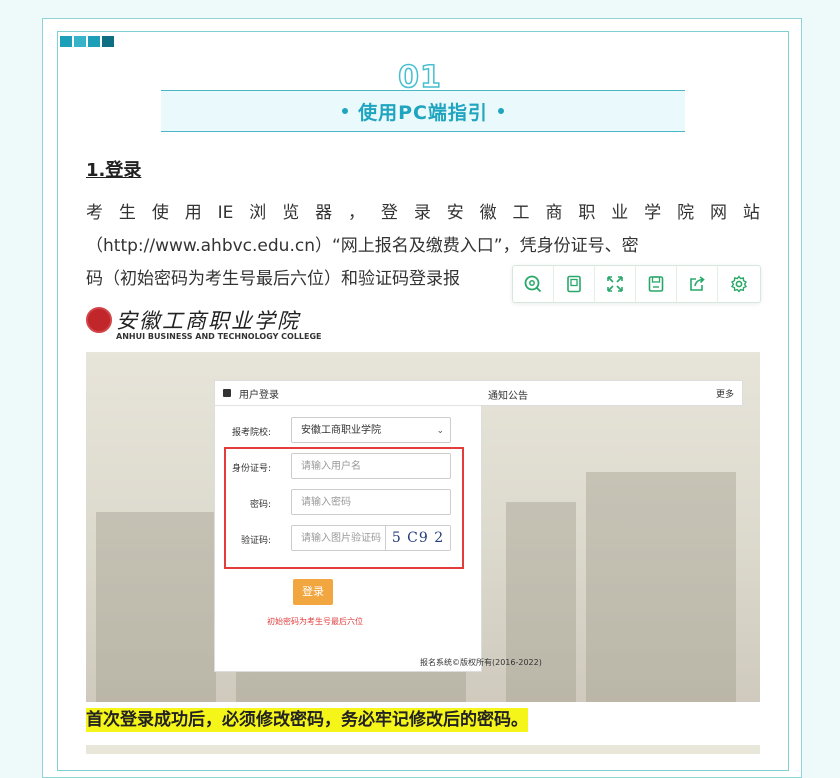 The height and width of the screenshot is (778, 840). Describe the element at coordinates (508, 396) in the screenshot. I see `notice-title: 通知公告` at that location.